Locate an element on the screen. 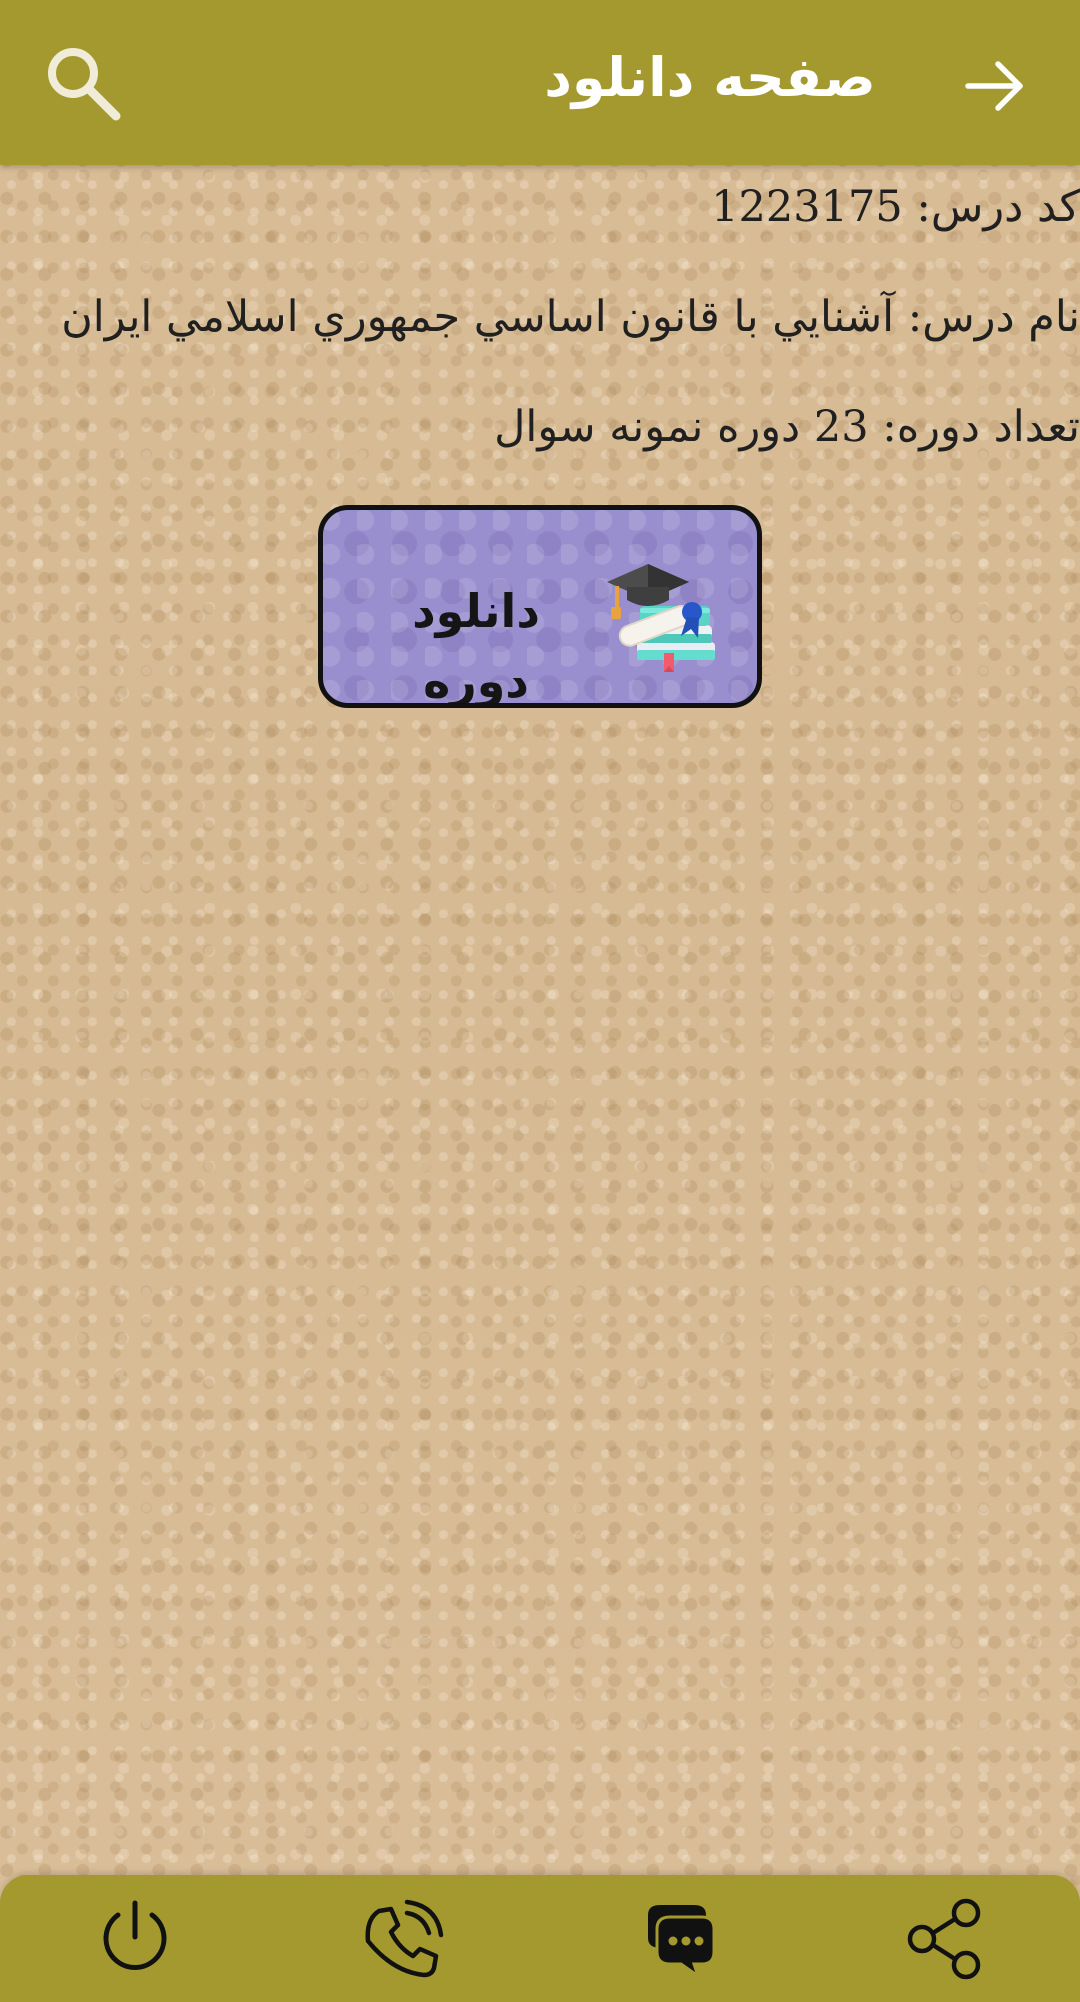 The image size is (1080, 2002). chat-icon is located at coordinates (674, 1945).